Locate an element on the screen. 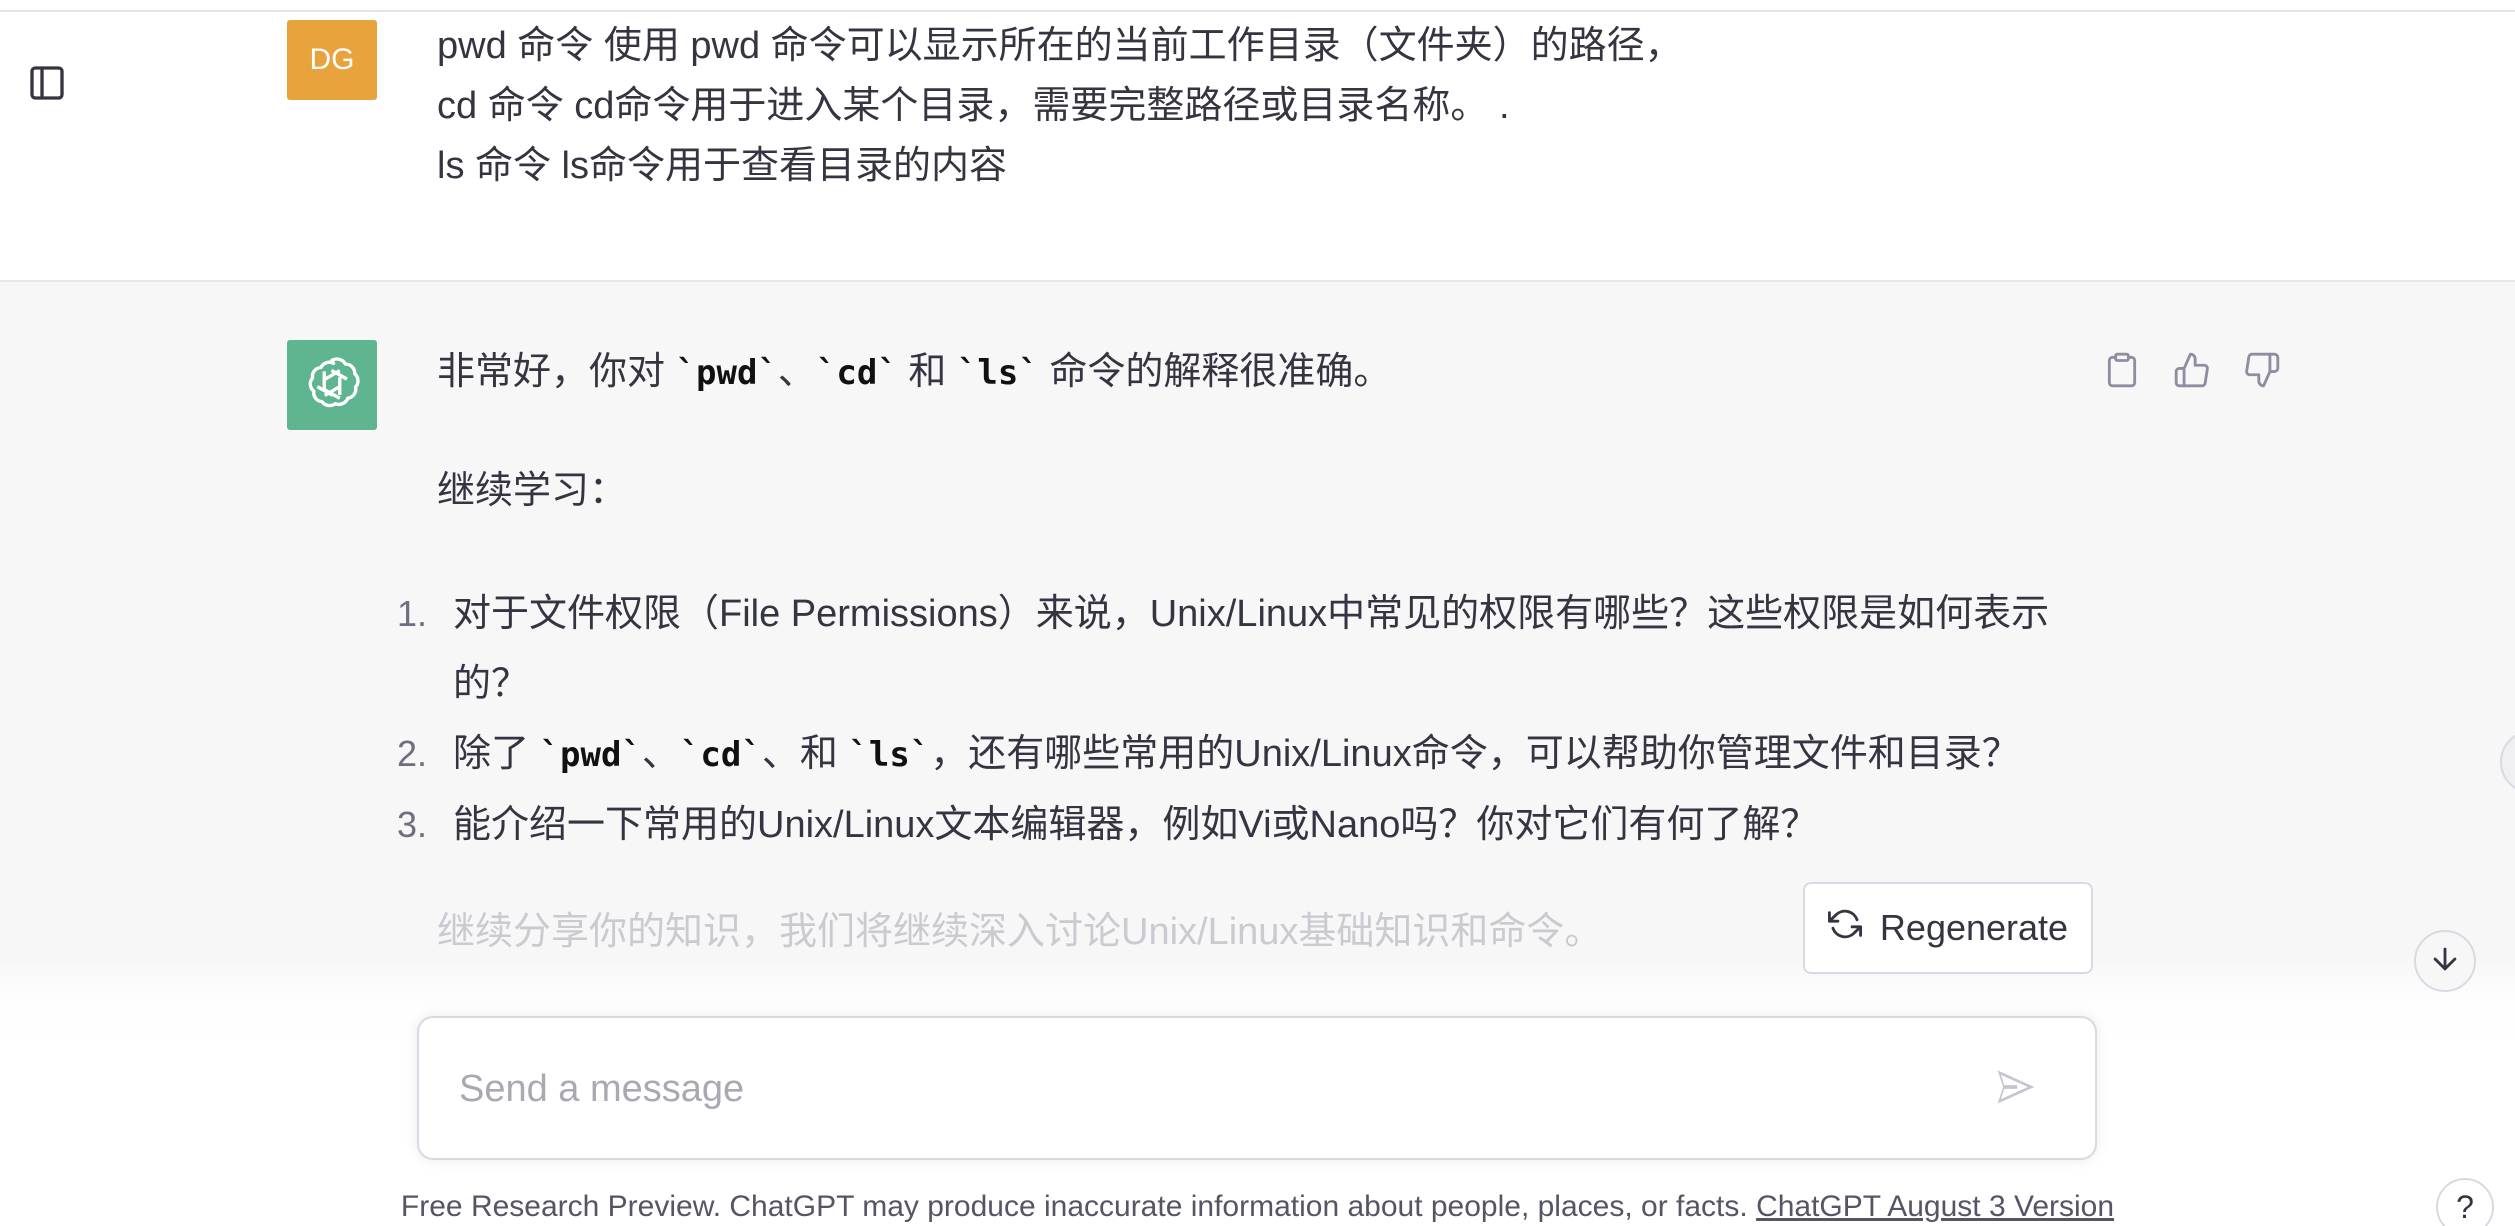 Image resolution: width=2515 pixels, height=1226 pixels. scroll-to-bottom-button is located at coordinates (2445, 961).